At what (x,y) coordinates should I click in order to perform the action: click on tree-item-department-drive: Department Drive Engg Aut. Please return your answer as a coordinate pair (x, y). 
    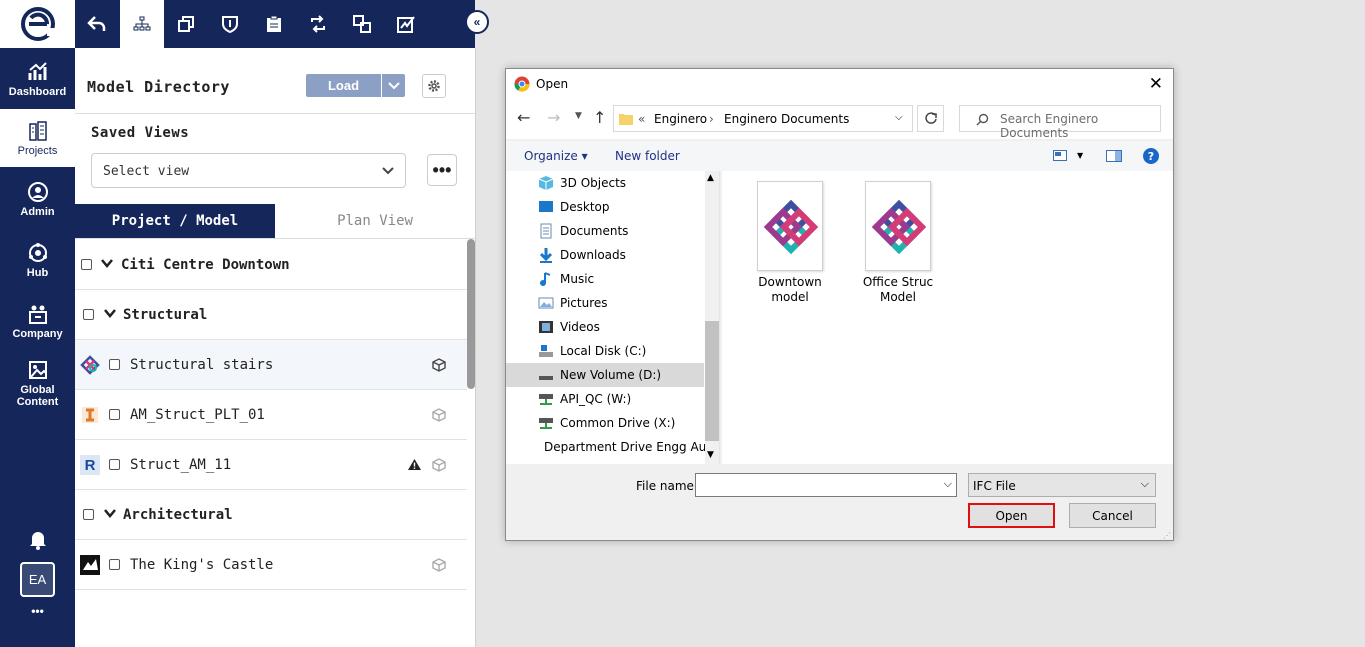
    Looking at the image, I should click on (623, 447).